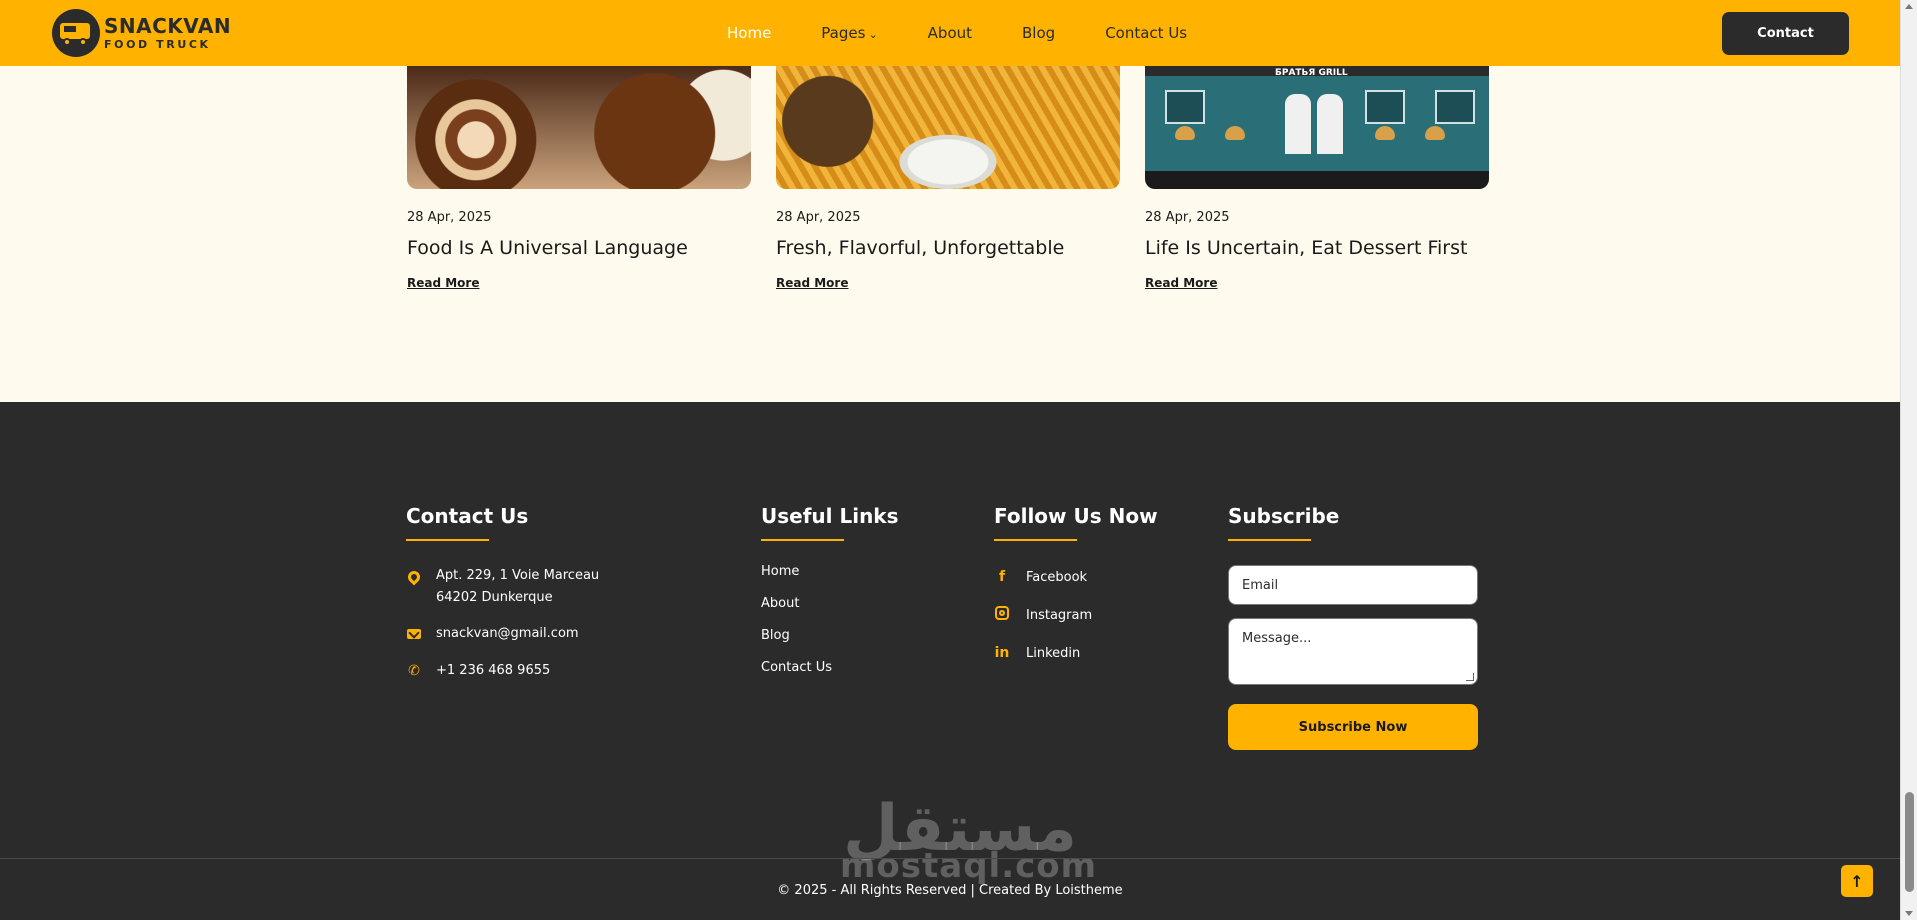 This screenshot has width=1917, height=920. I want to click on facebook-icon: f, so click(1002, 577).